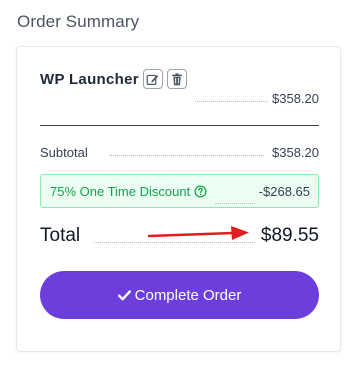  What do you see at coordinates (152, 79) in the screenshot?
I see `edit-icon` at bounding box center [152, 79].